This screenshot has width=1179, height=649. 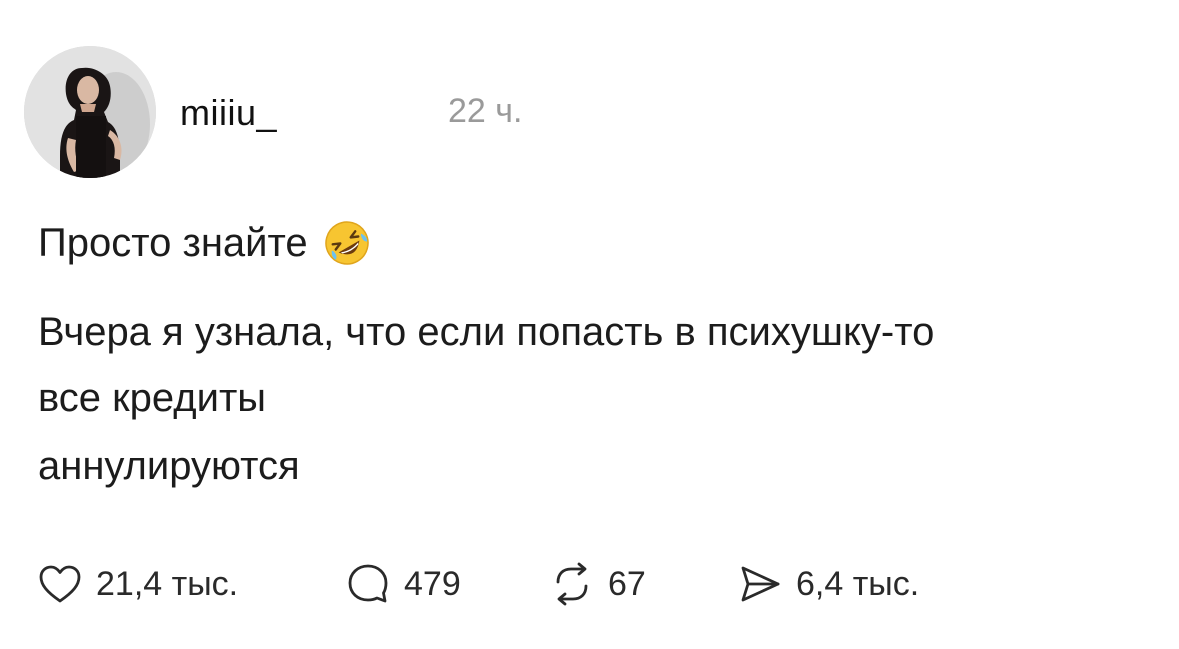 I want to click on send-icon, so click(x=760, y=584).